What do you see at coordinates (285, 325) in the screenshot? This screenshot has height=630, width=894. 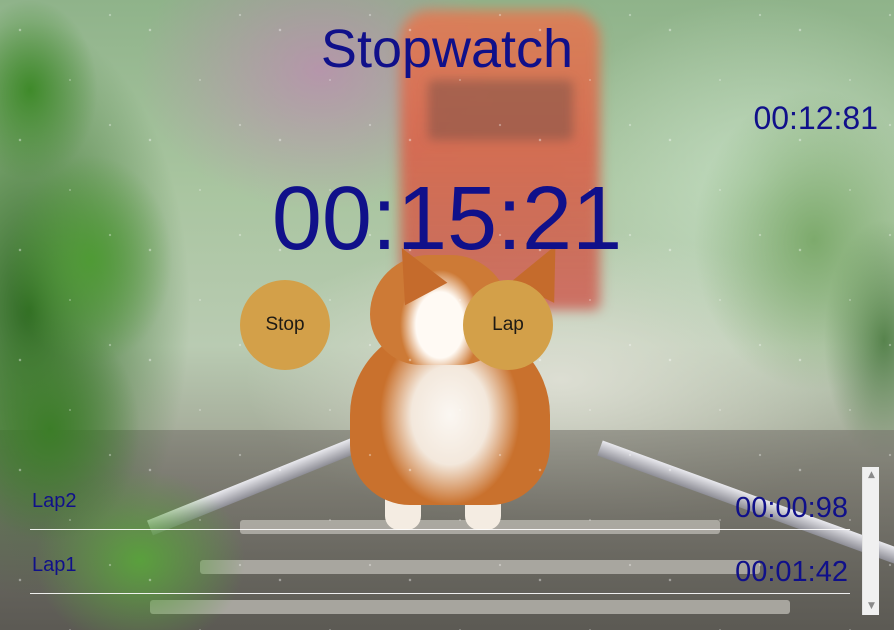 I see `stop-button: Stop` at bounding box center [285, 325].